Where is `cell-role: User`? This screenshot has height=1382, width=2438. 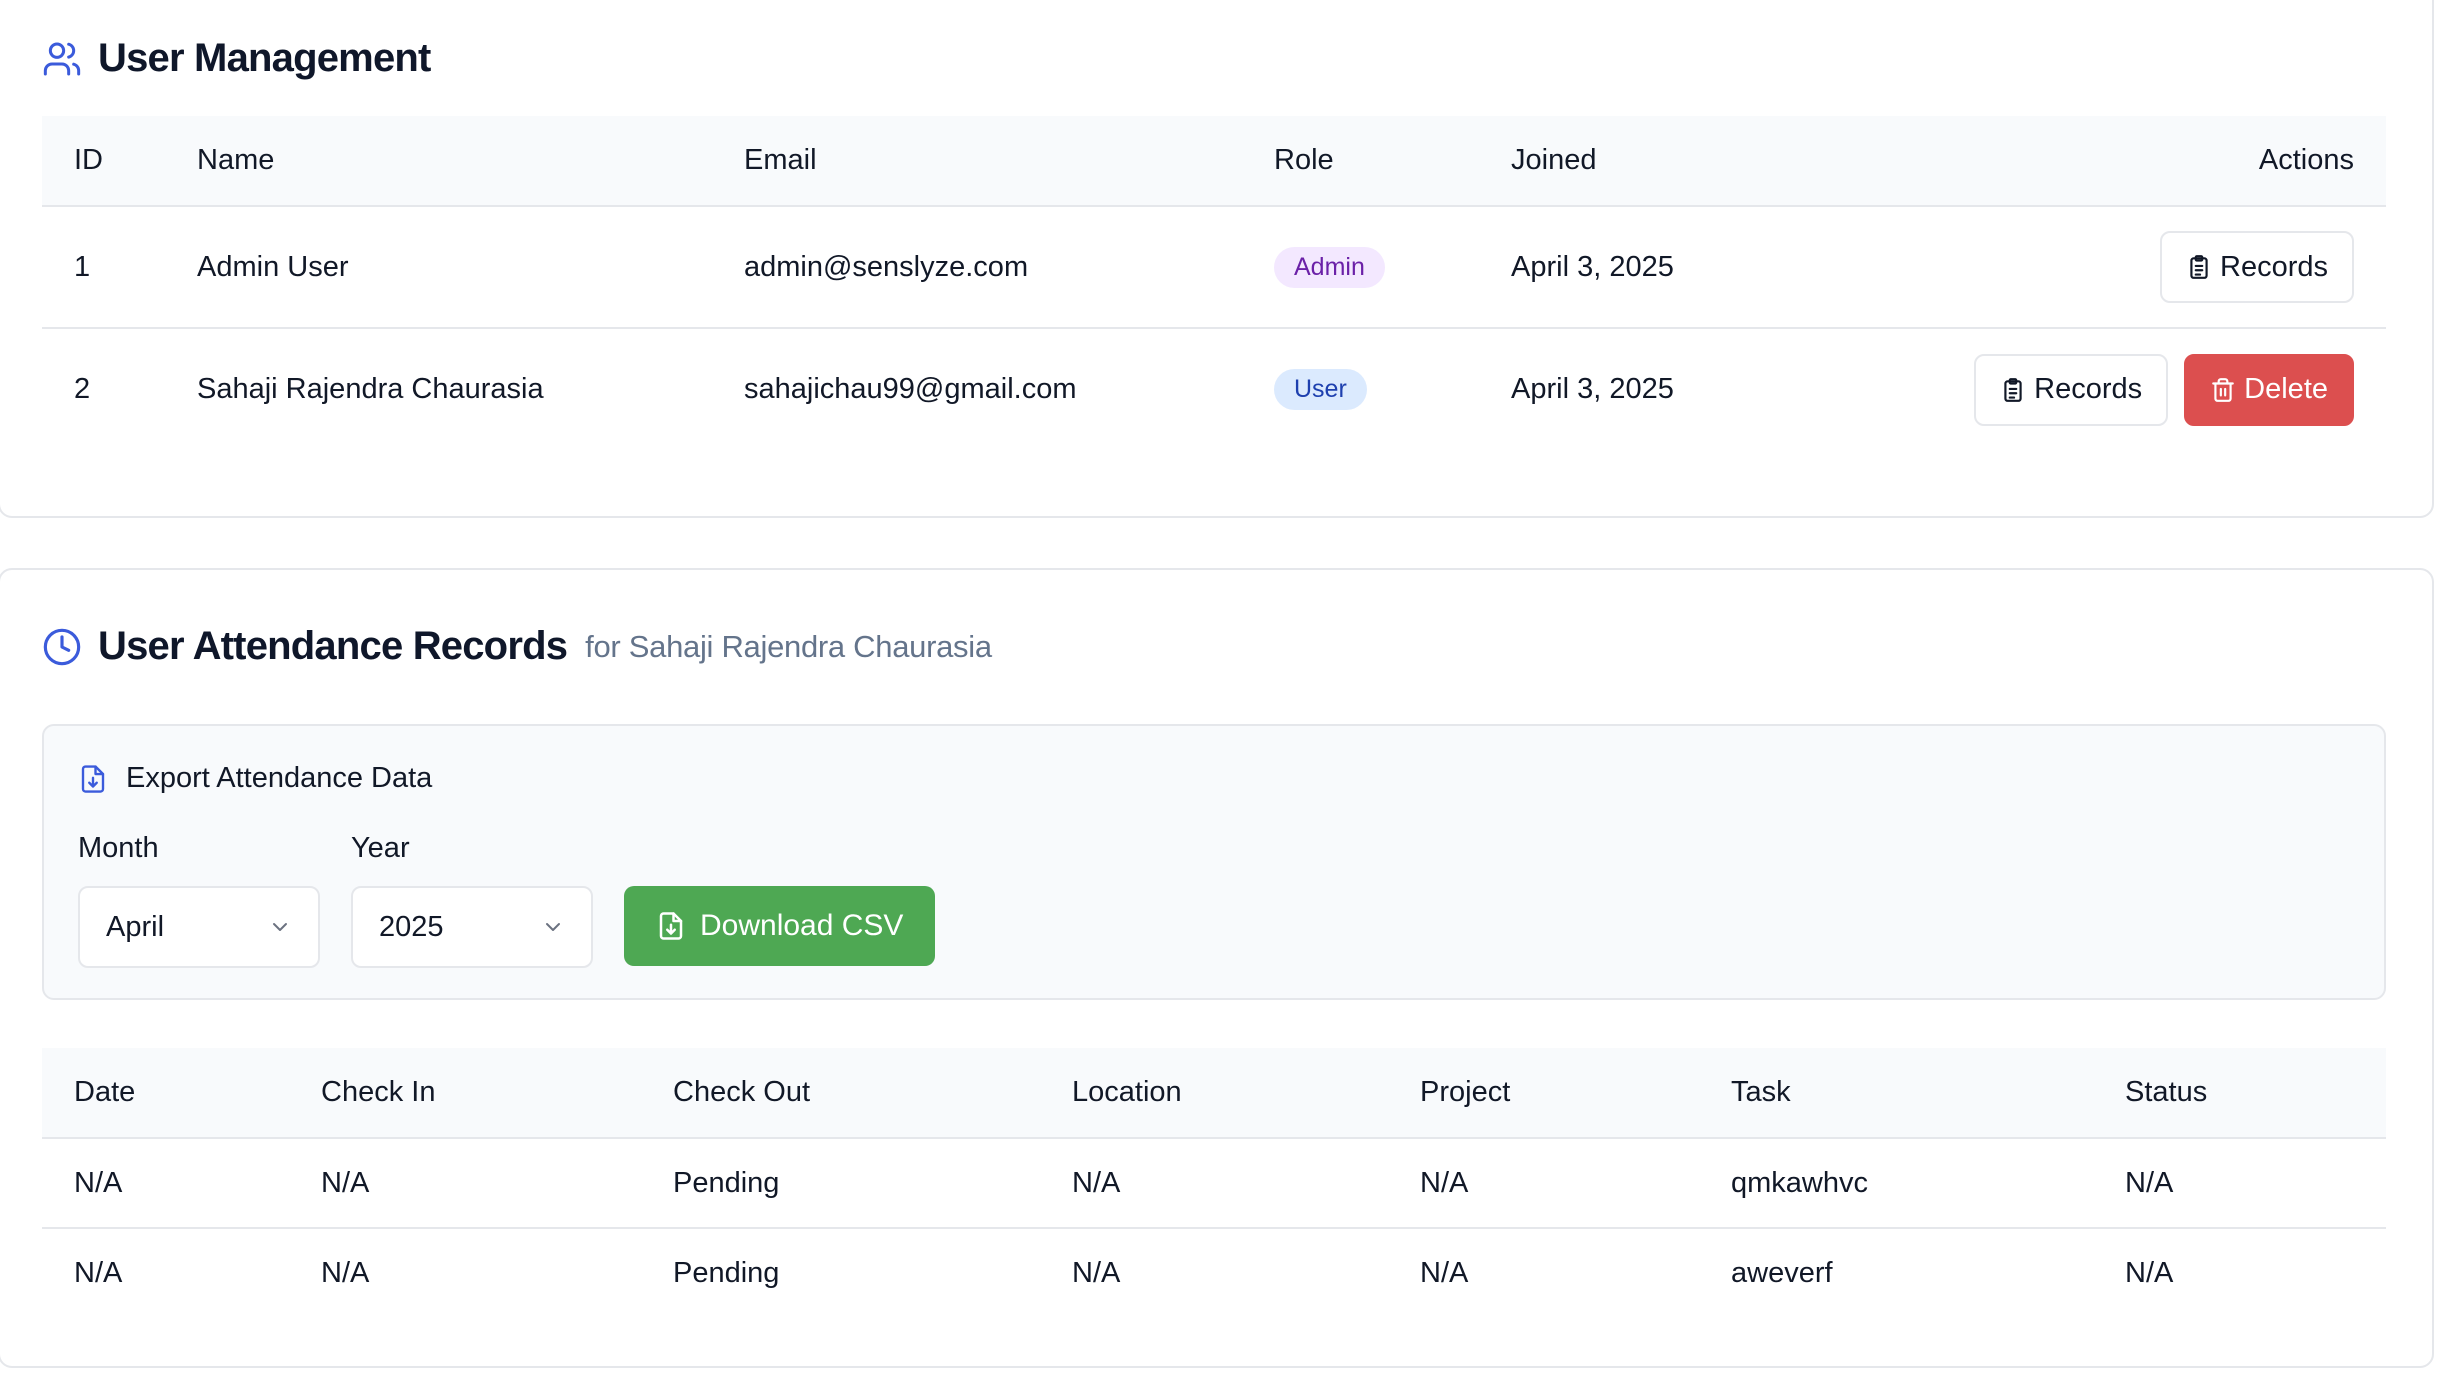
cell-role: User is located at coordinates (1360, 389).